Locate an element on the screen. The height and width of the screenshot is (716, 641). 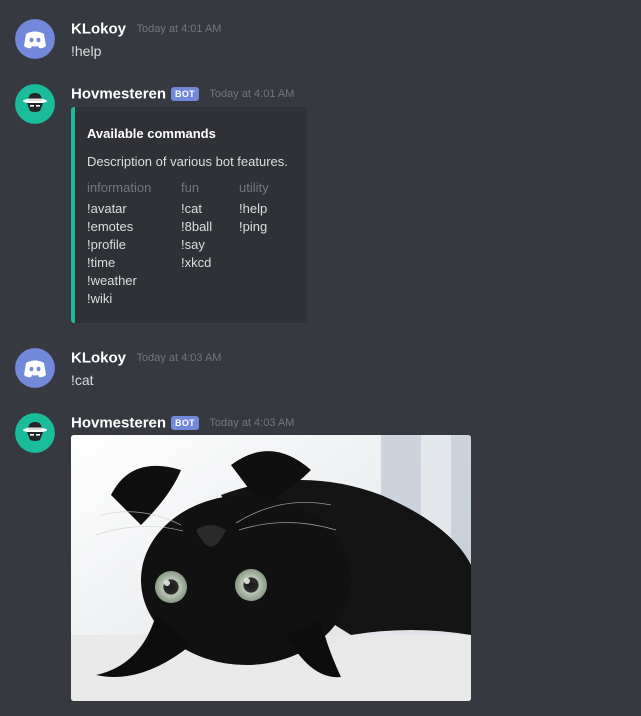
command-item: !wiki is located at coordinates (100, 298).